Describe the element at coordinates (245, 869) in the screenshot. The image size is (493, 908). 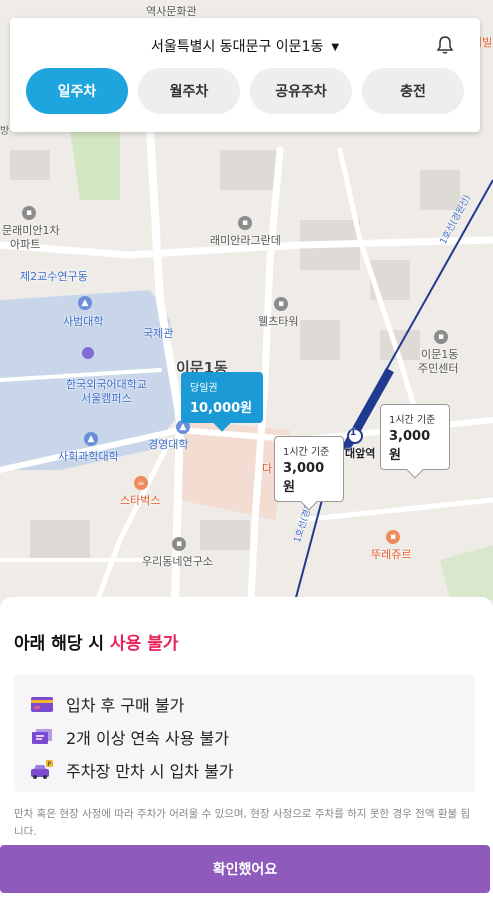
I see `confirm-button: 확인했어요` at that location.